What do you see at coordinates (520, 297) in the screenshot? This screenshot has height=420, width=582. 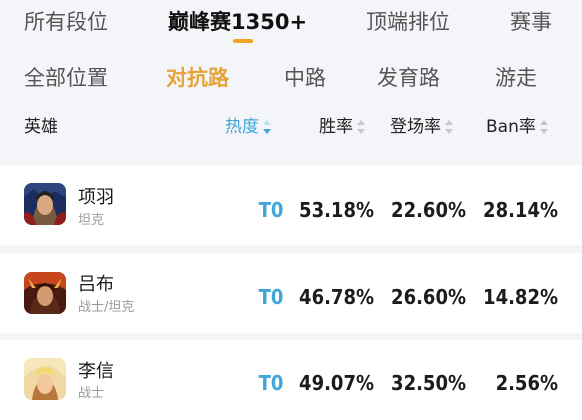 I see `ban-rate-value: 14.82%` at bounding box center [520, 297].